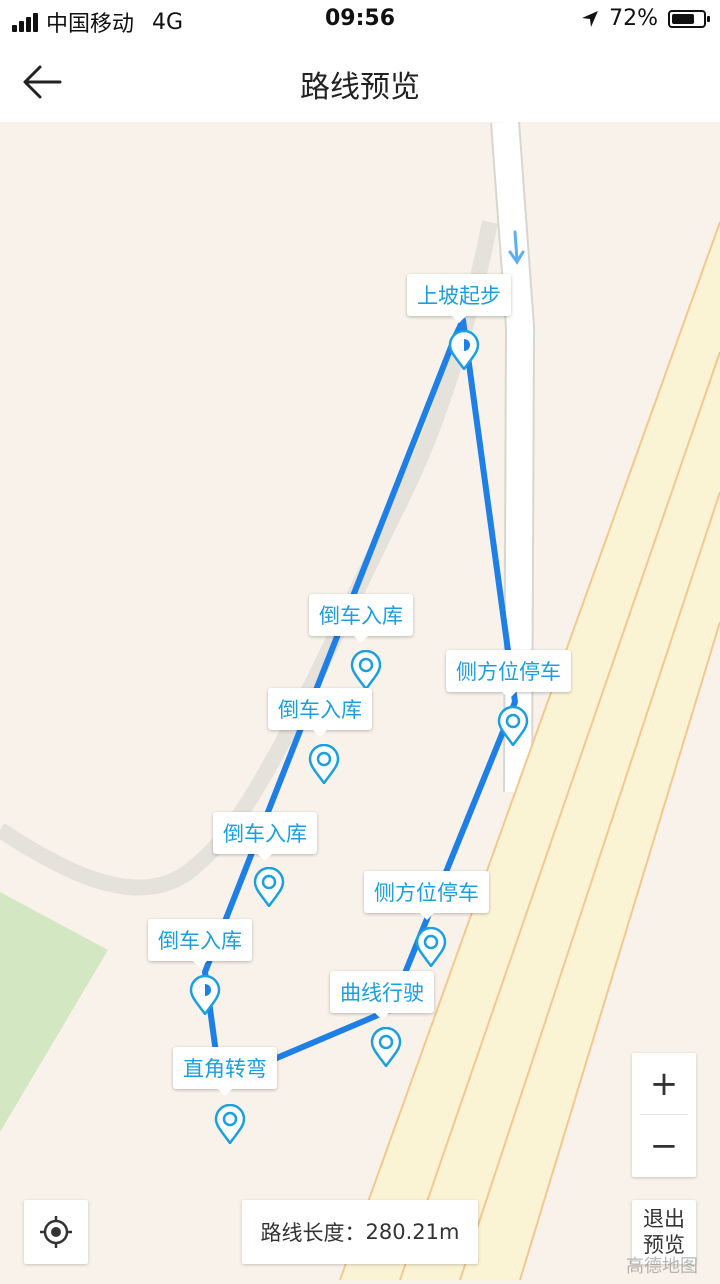  I want to click on locate-icon, so click(56, 1232).